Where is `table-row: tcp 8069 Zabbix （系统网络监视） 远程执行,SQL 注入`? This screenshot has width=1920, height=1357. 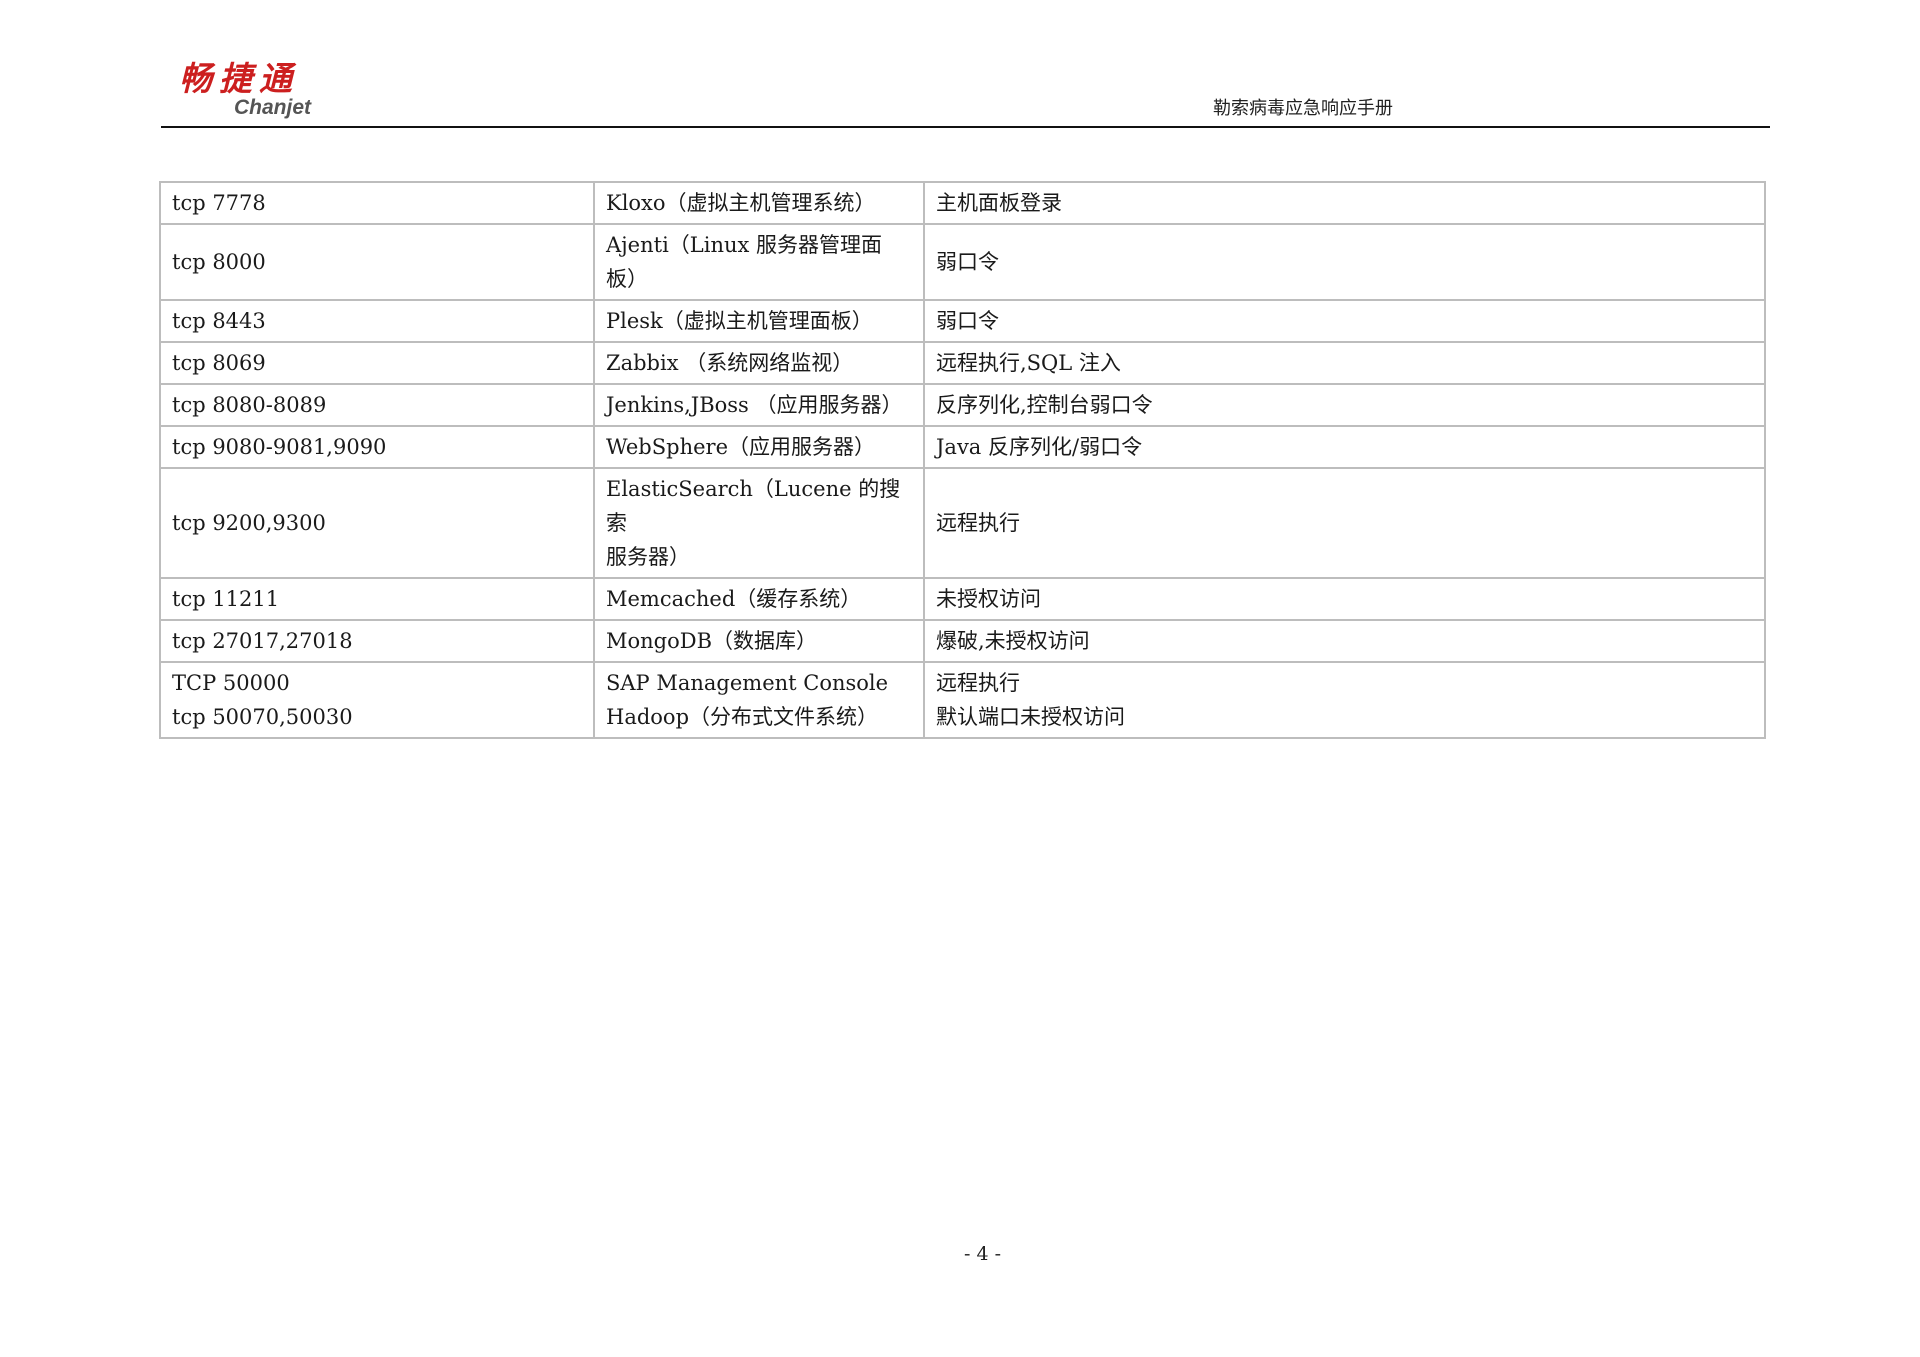
table-row: tcp 8069 Zabbix （系统网络监视） 远程执行,SQL 注入 is located at coordinates (962, 363).